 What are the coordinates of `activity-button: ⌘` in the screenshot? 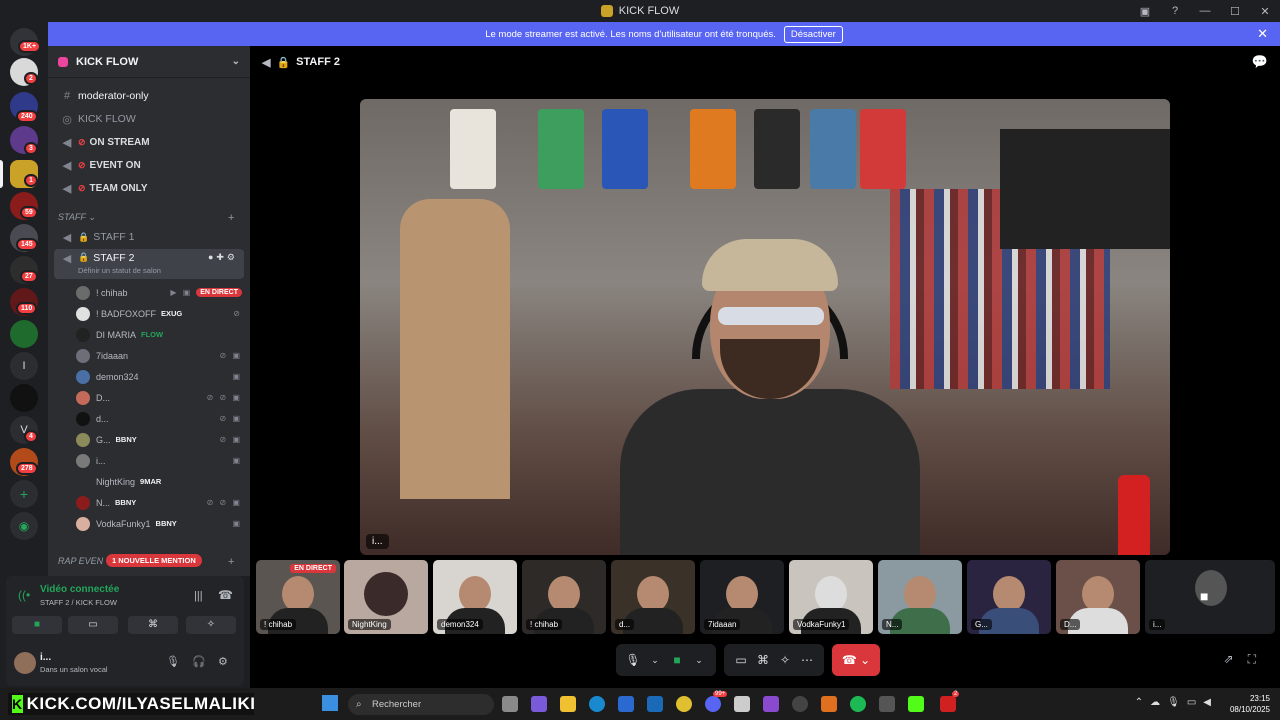 It's located at (153, 625).